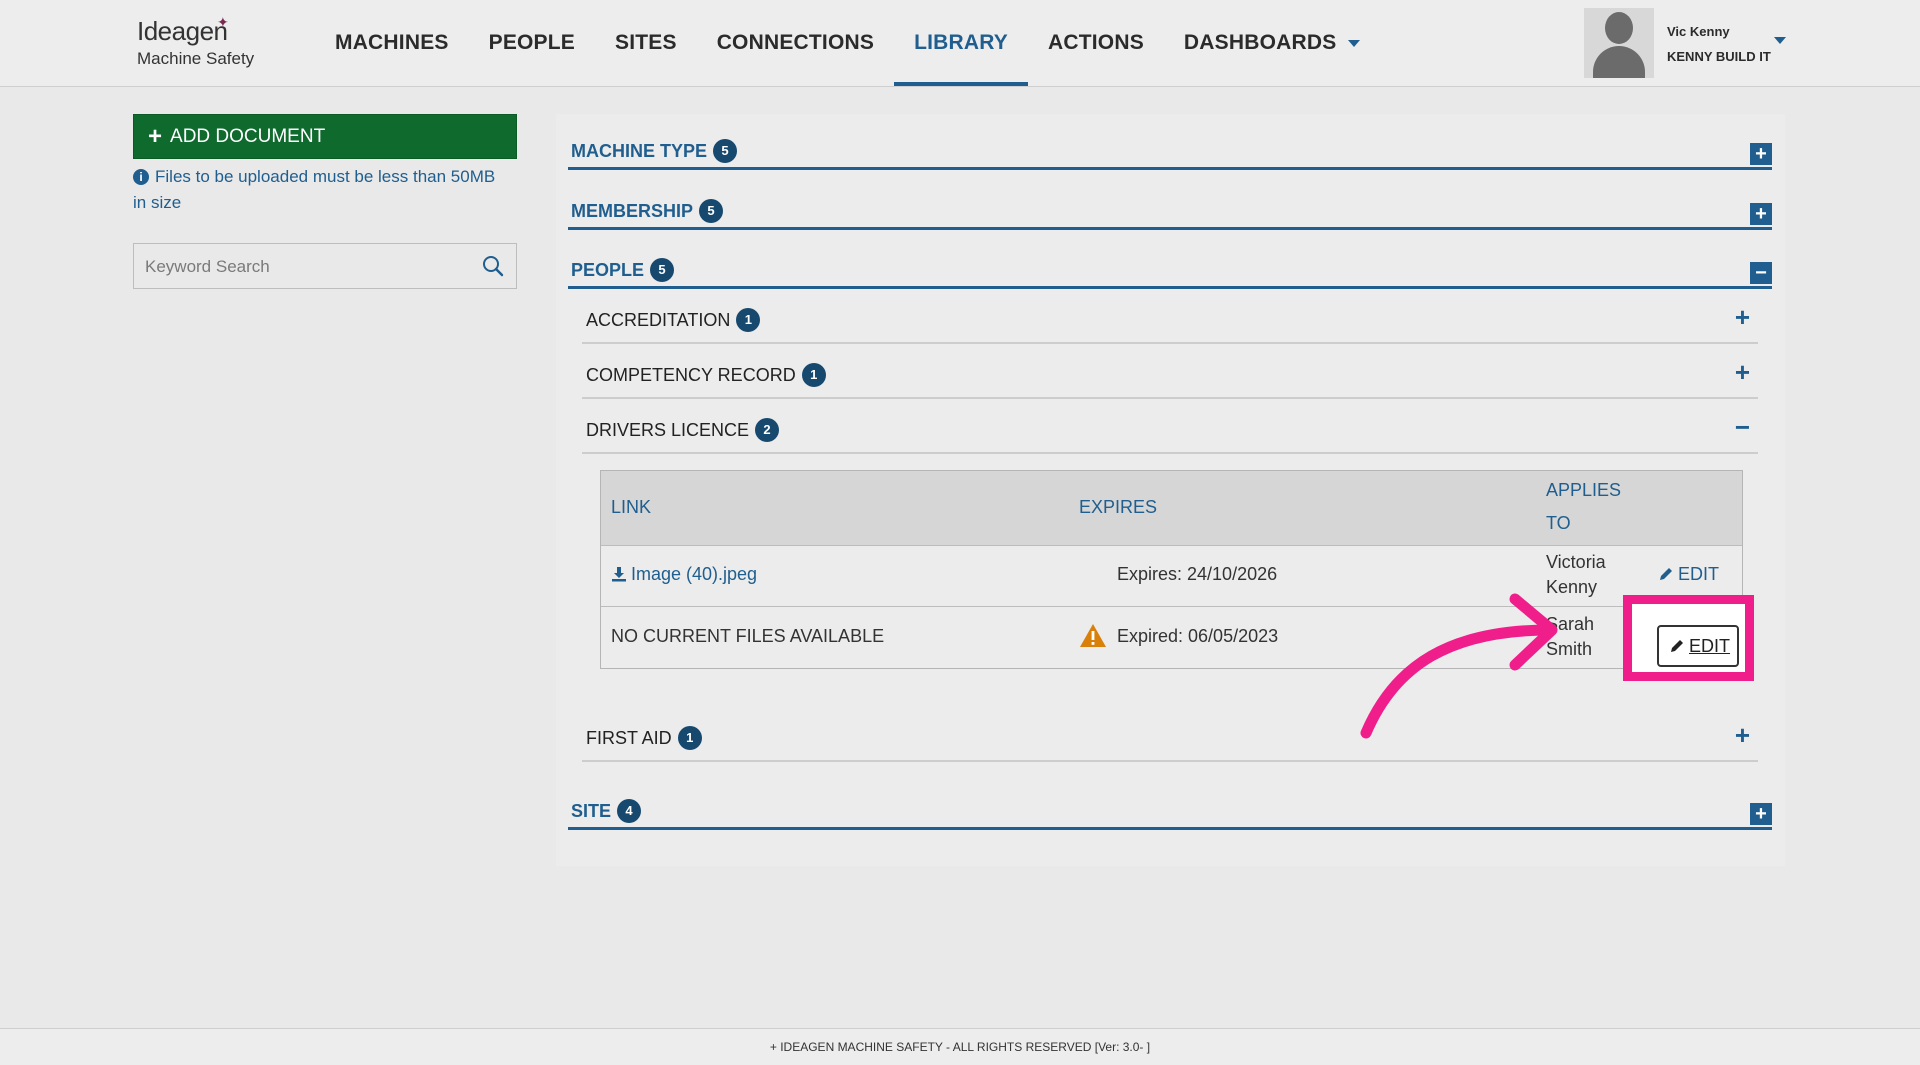  I want to click on plus-icon: +, so click(155, 136).